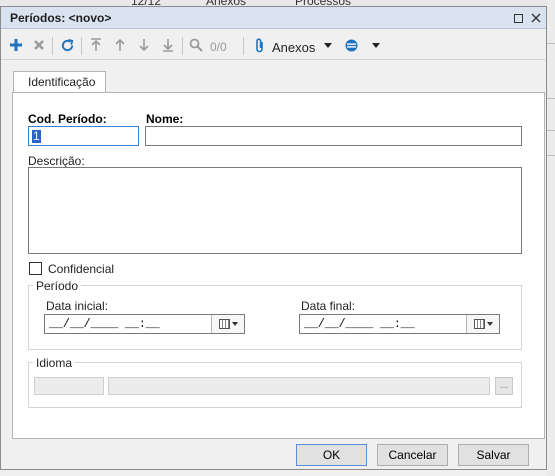 The width and height of the screenshot is (555, 476). I want to click on cod-periodo-value: 1, so click(36, 136).